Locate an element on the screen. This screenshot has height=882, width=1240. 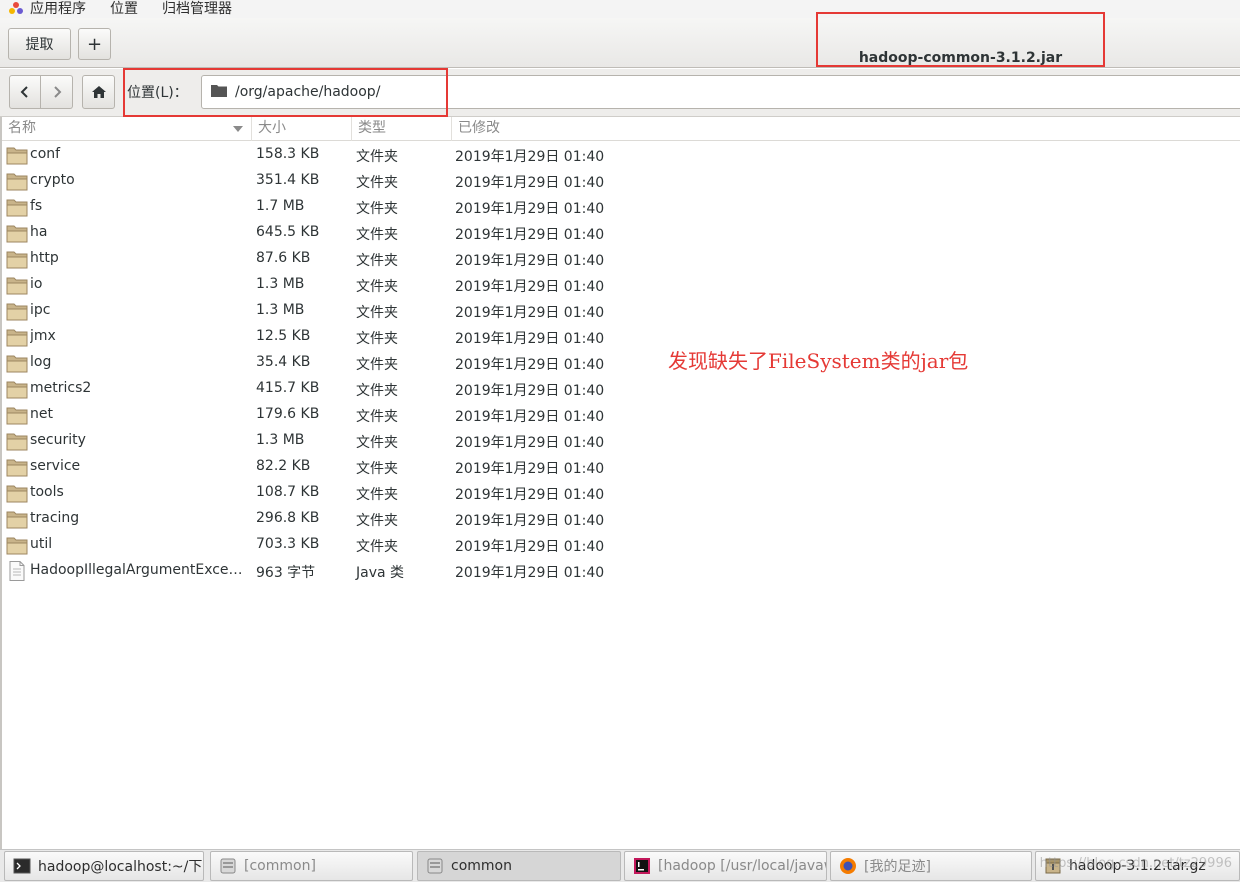
applications-icon is located at coordinates (16, 9).